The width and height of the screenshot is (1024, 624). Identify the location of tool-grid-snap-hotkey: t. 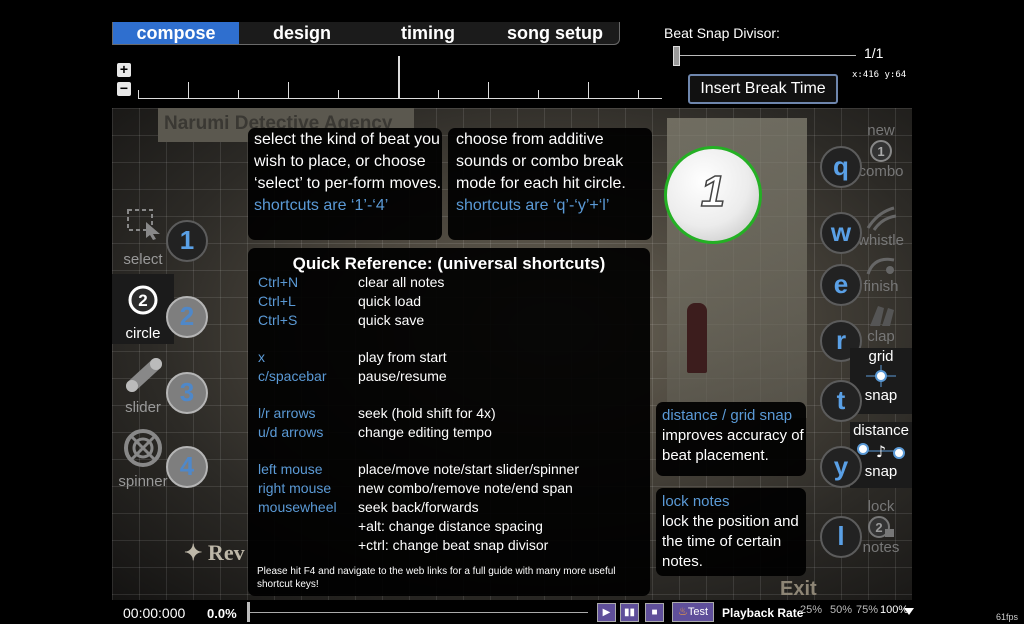
(841, 401).